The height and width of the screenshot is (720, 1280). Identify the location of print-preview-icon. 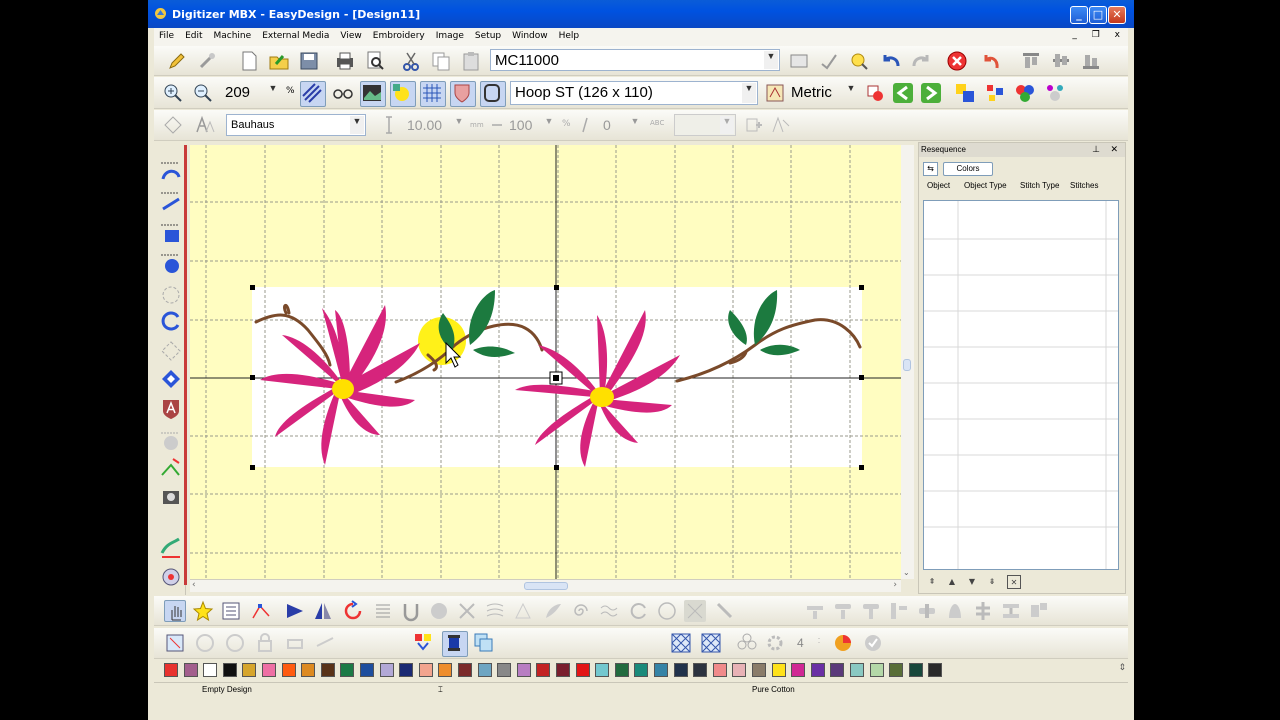
(375, 61).